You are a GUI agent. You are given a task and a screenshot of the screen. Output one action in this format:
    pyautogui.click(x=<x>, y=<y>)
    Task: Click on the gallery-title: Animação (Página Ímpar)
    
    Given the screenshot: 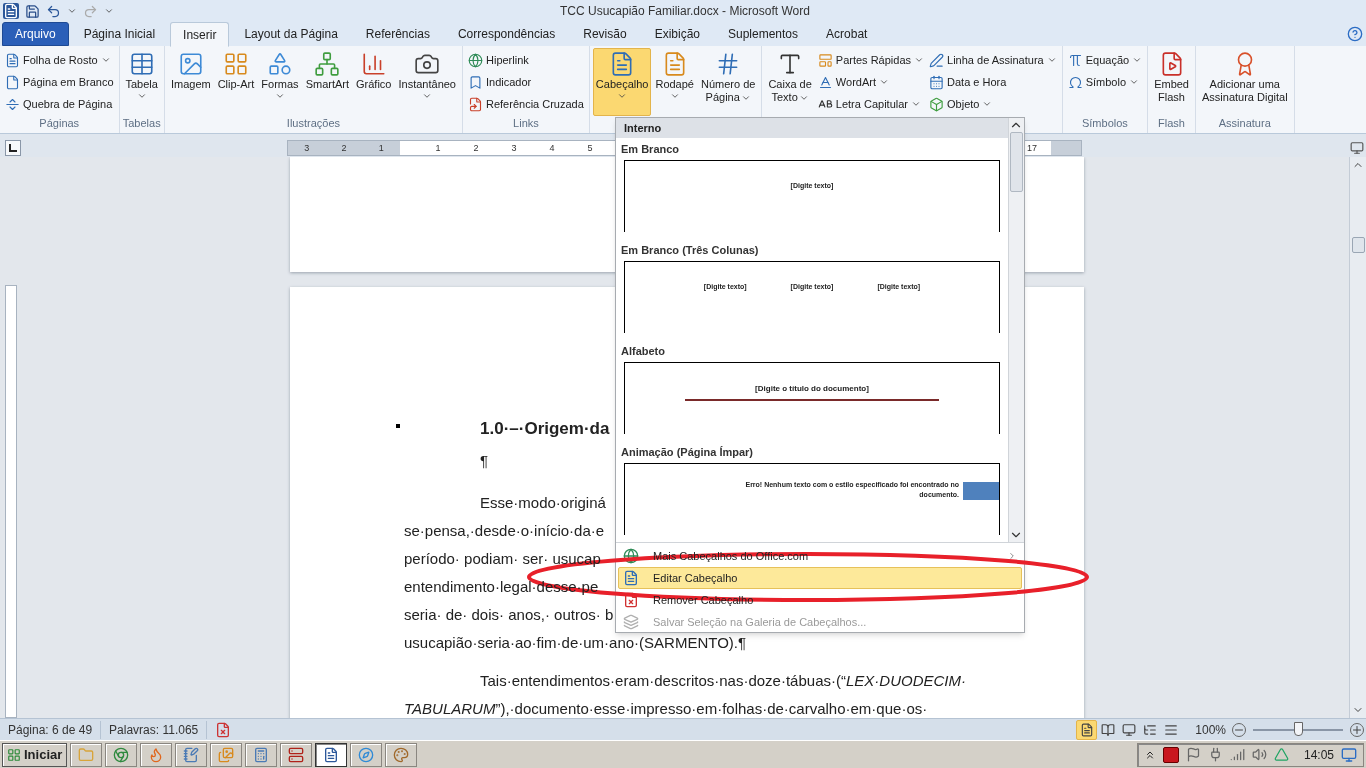 What is the action you would take?
    pyautogui.click(x=687, y=452)
    